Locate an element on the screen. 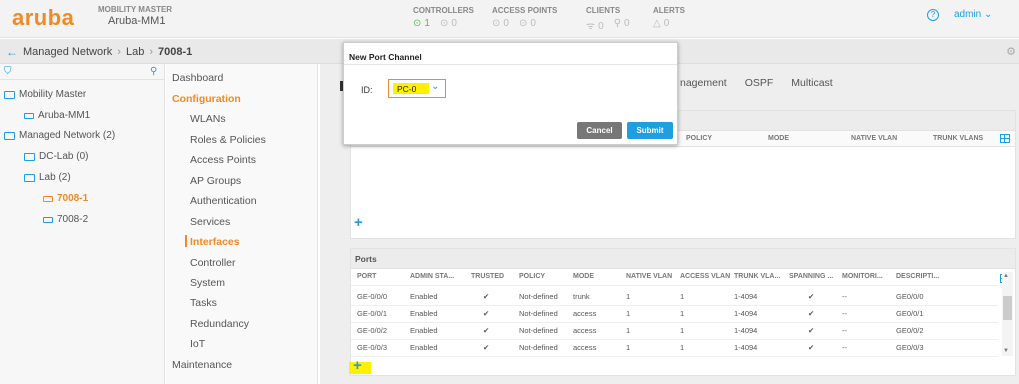  tree-node-7008-2: 7008-2 is located at coordinates (65, 219).